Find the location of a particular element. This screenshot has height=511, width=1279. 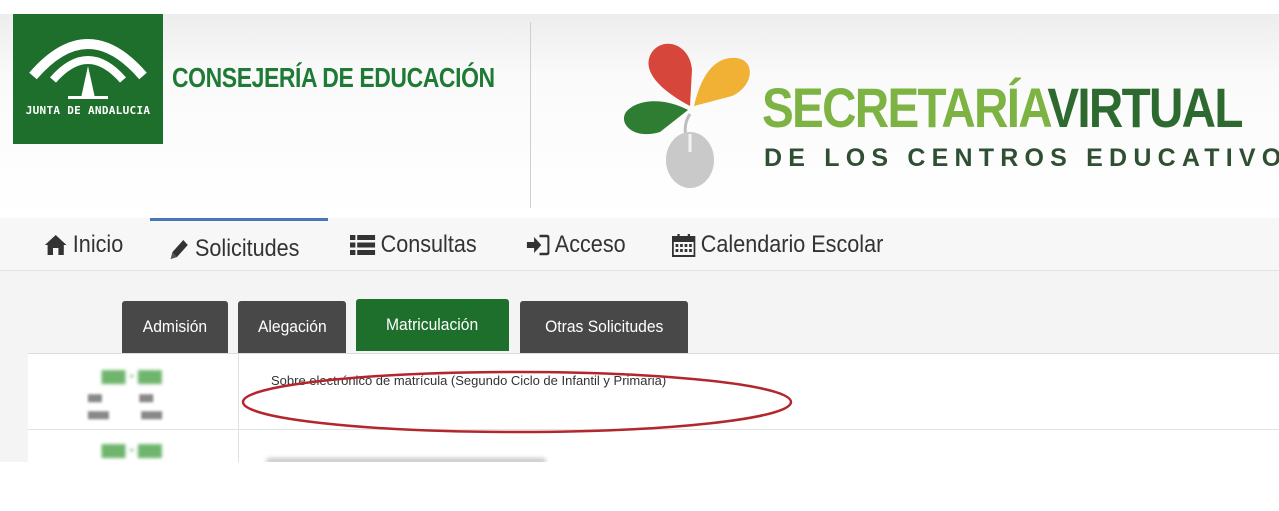

highlight-ellipse is located at coordinates (517, 402).